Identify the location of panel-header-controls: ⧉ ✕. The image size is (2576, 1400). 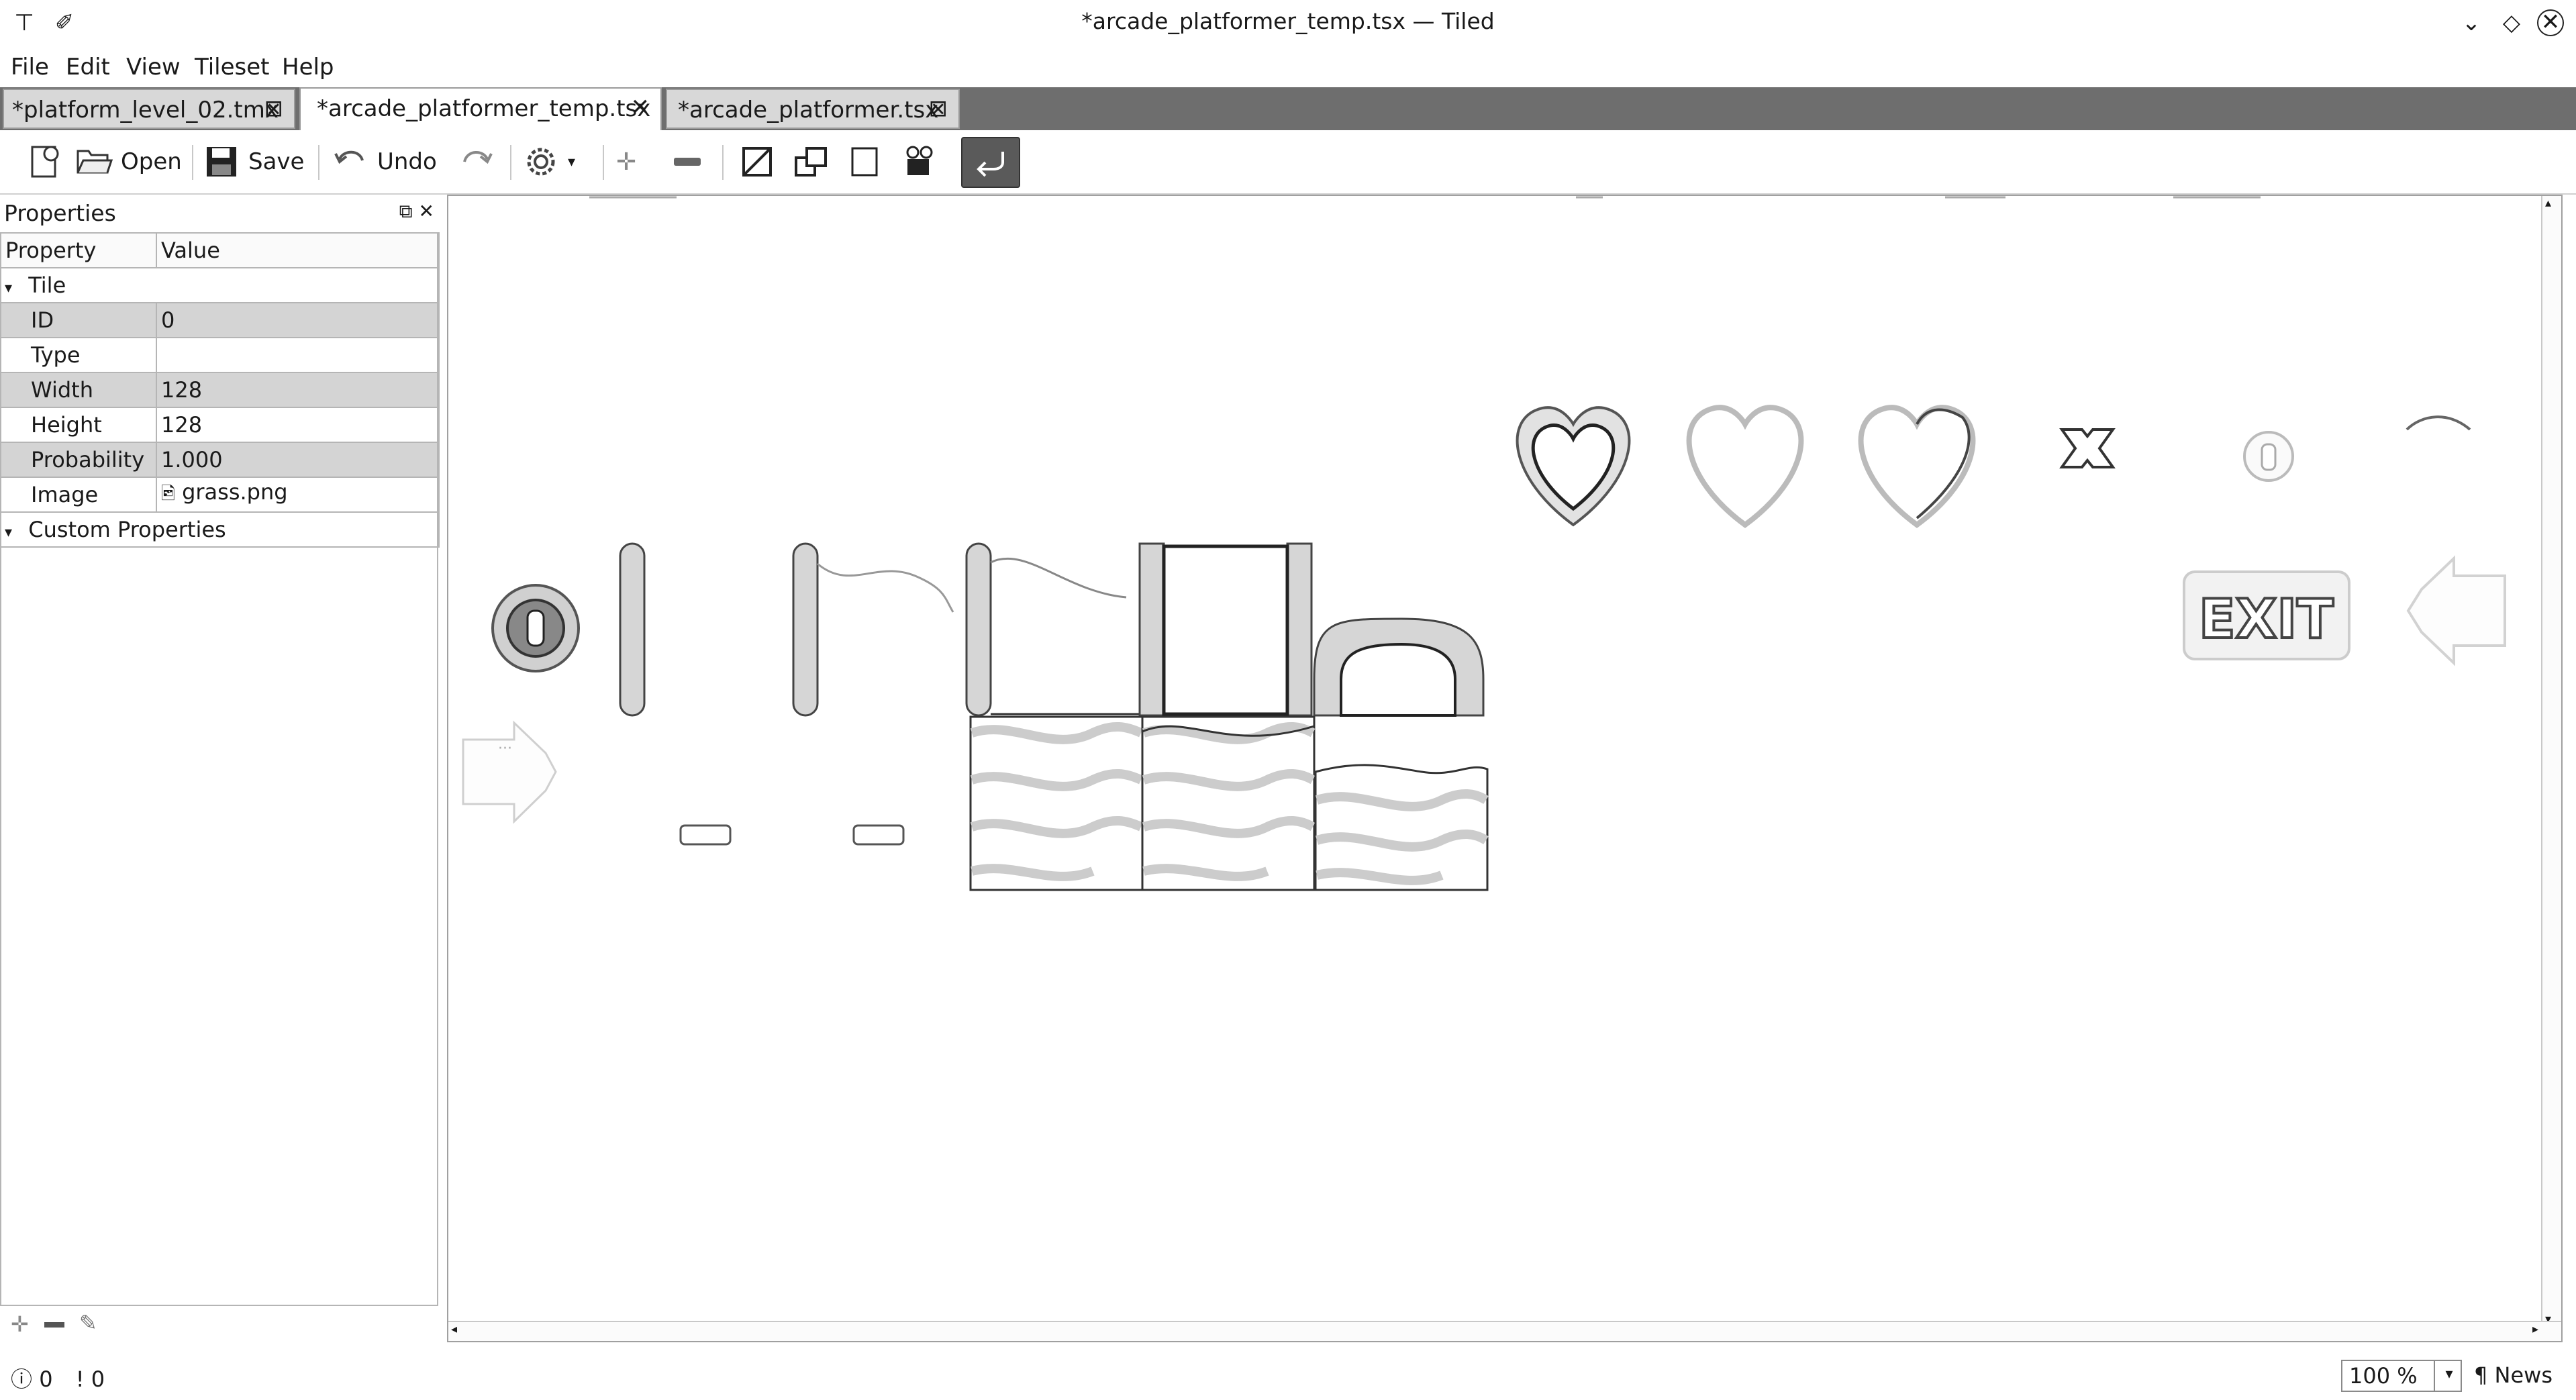
(416, 211).